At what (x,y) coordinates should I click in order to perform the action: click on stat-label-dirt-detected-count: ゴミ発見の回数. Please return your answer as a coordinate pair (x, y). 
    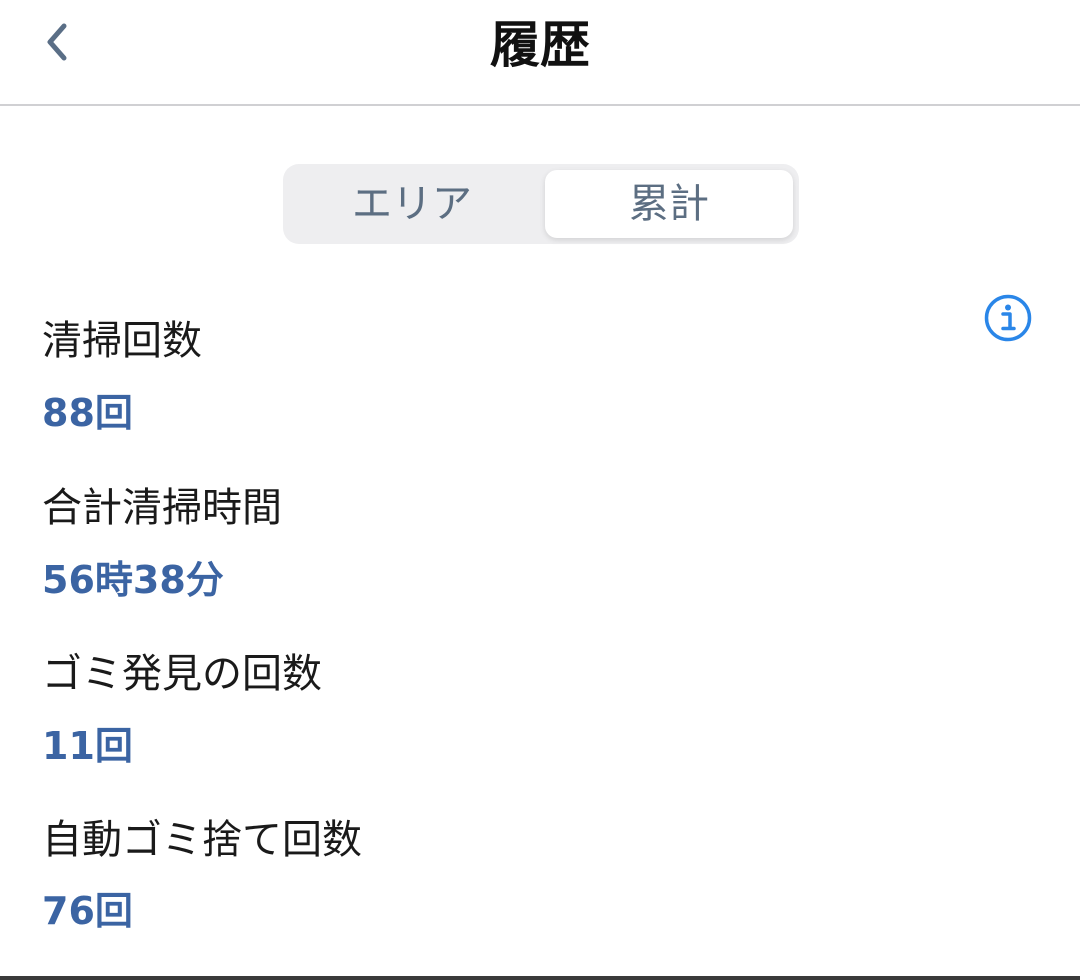
    Looking at the image, I should click on (182, 674).